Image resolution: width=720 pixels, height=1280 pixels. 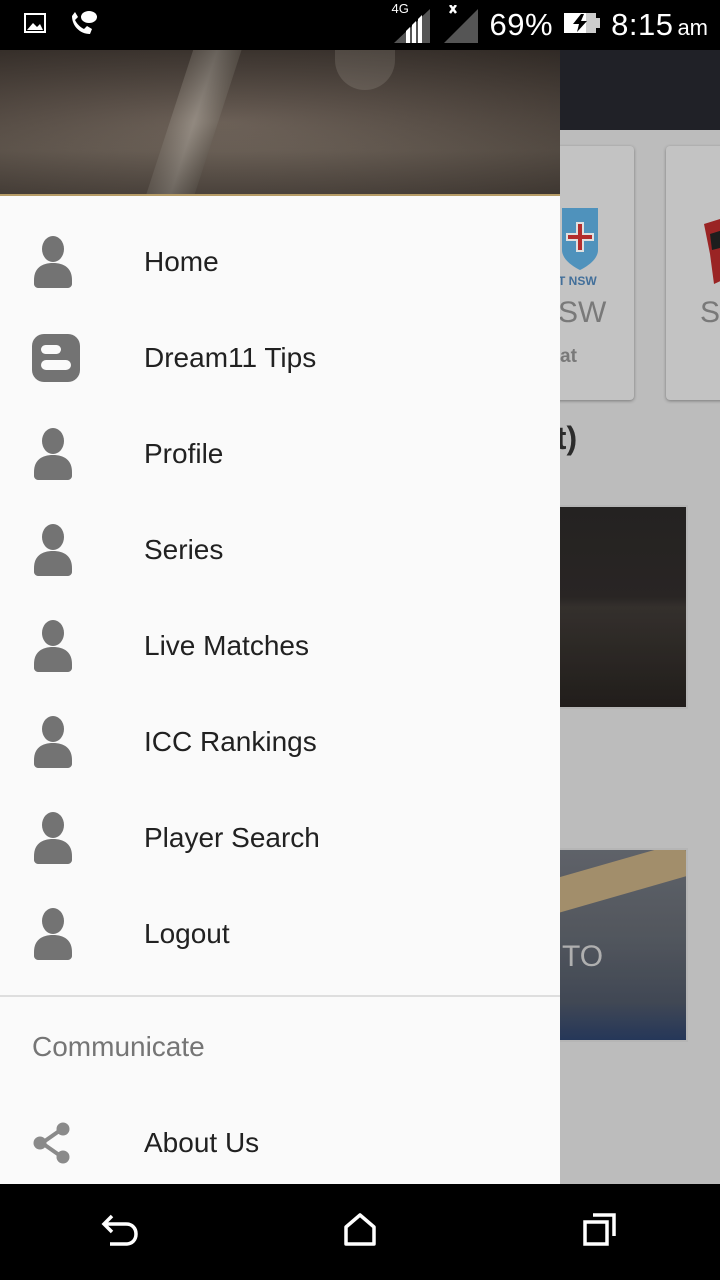 I want to click on menu-item-label: Logout, so click(x=187, y=933).